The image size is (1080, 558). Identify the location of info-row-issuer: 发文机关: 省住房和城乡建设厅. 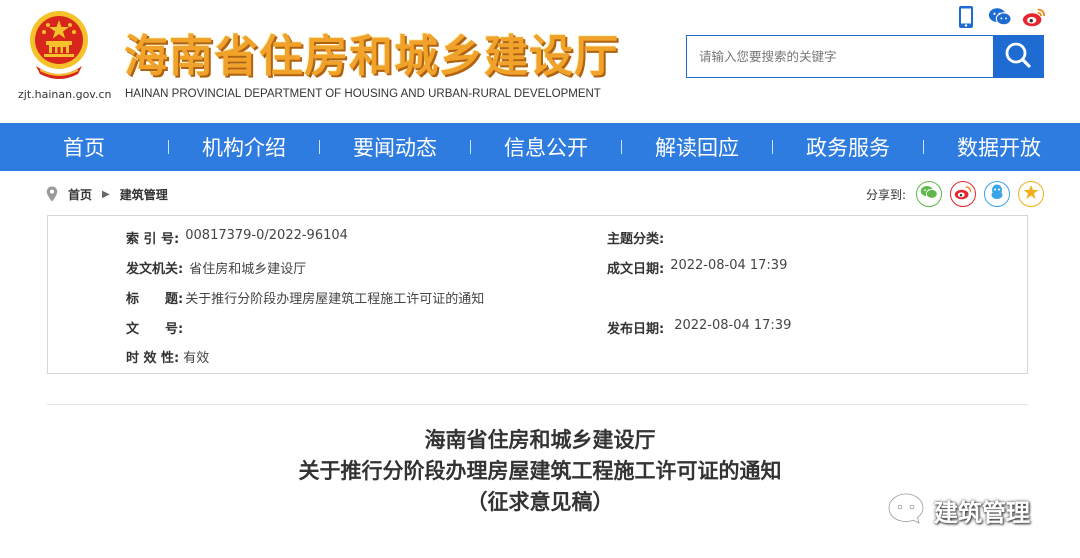
(216, 267).